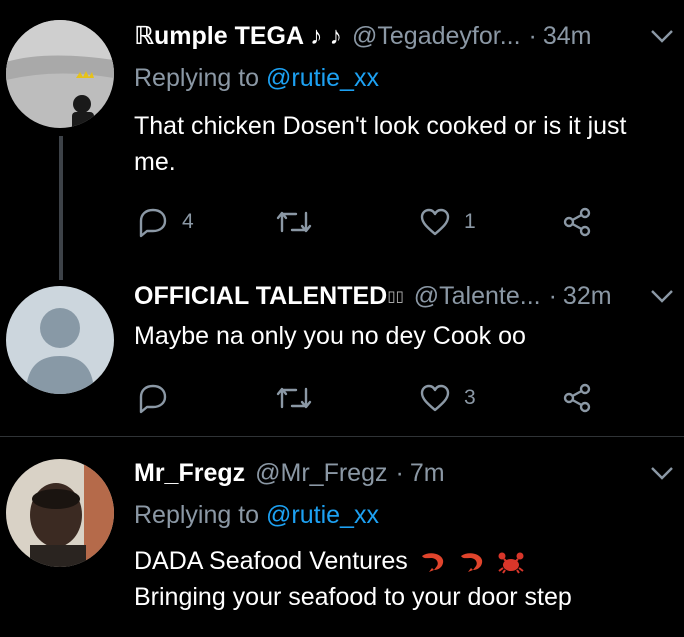 This screenshot has height=637, width=684. Describe the element at coordinates (330, 336) in the screenshot. I see `tweet-text: Maybe na only you no dey Cook oo` at that location.